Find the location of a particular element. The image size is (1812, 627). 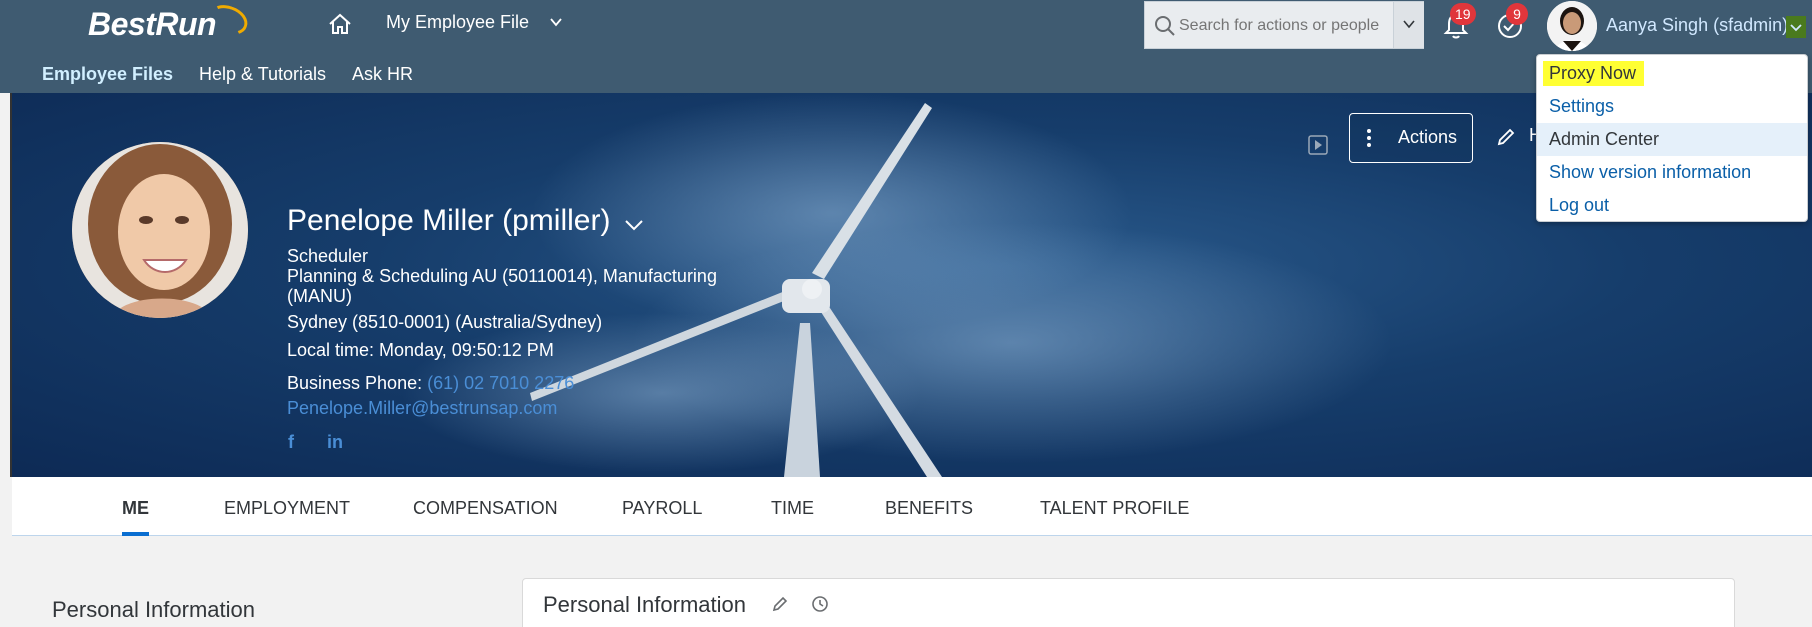

tab-employment: EMPLOYMENT is located at coordinates (287, 508).